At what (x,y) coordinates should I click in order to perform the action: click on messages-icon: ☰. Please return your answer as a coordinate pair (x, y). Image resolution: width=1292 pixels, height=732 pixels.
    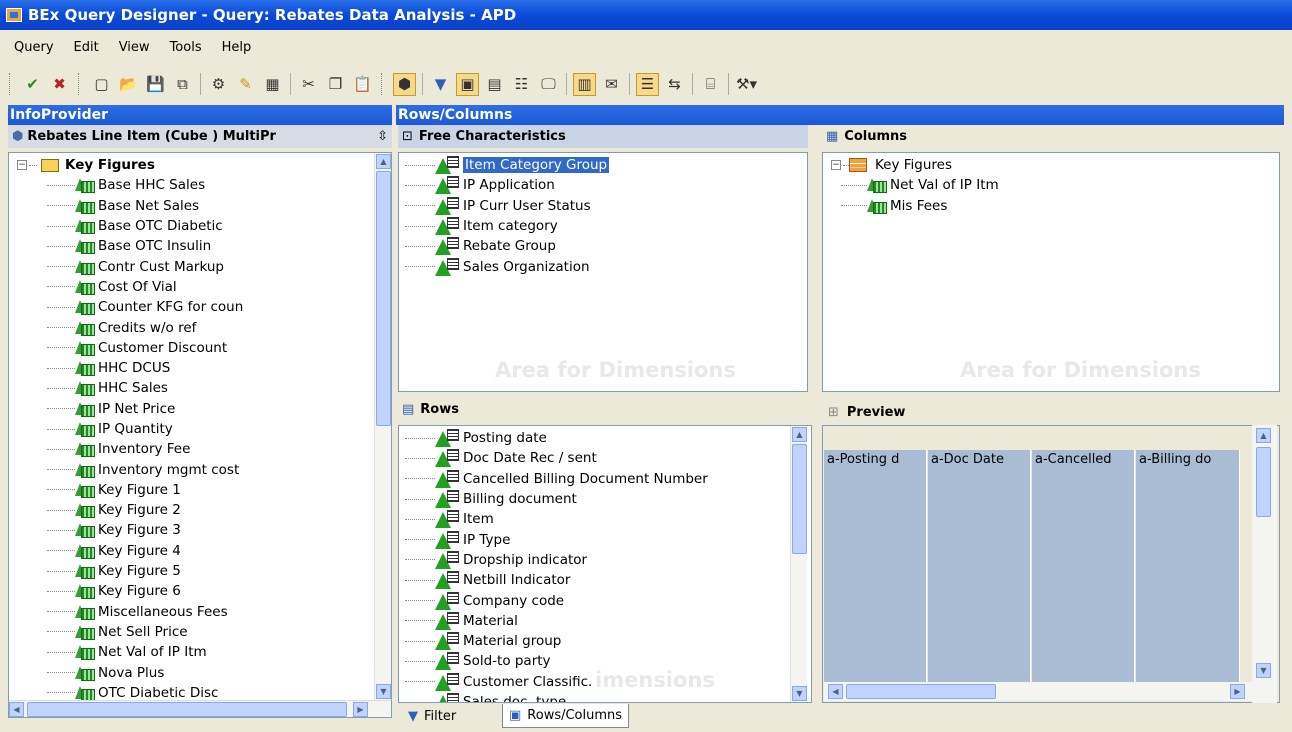
    Looking at the image, I should click on (647, 84).